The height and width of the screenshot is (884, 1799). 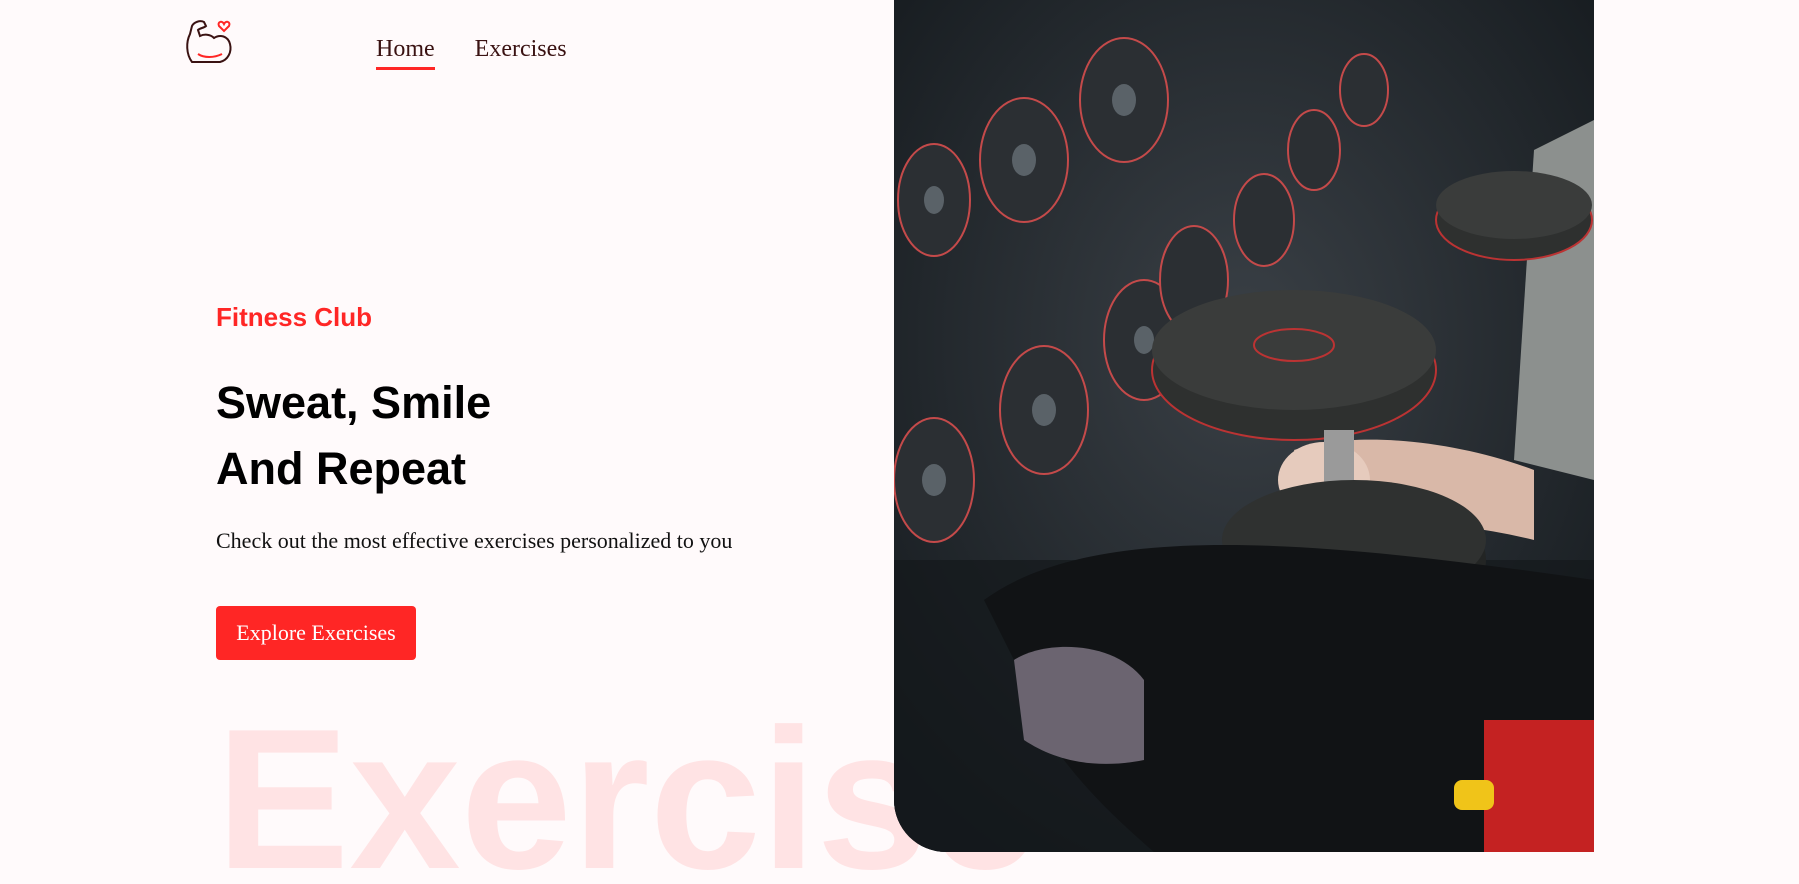 What do you see at coordinates (471, 53) in the screenshot?
I see `main-nav: Home Exercises` at bounding box center [471, 53].